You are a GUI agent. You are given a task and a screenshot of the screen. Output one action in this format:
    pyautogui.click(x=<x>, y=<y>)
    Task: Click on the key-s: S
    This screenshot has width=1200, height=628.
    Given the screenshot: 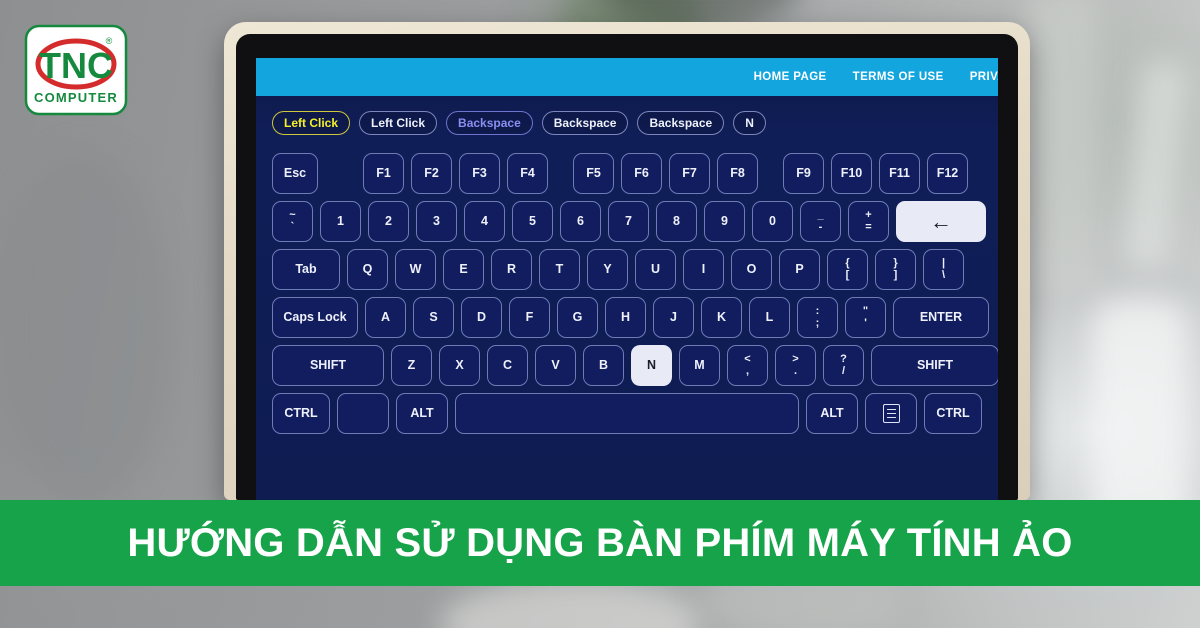 What is the action you would take?
    pyautogui.click(x=433, y=317)
    